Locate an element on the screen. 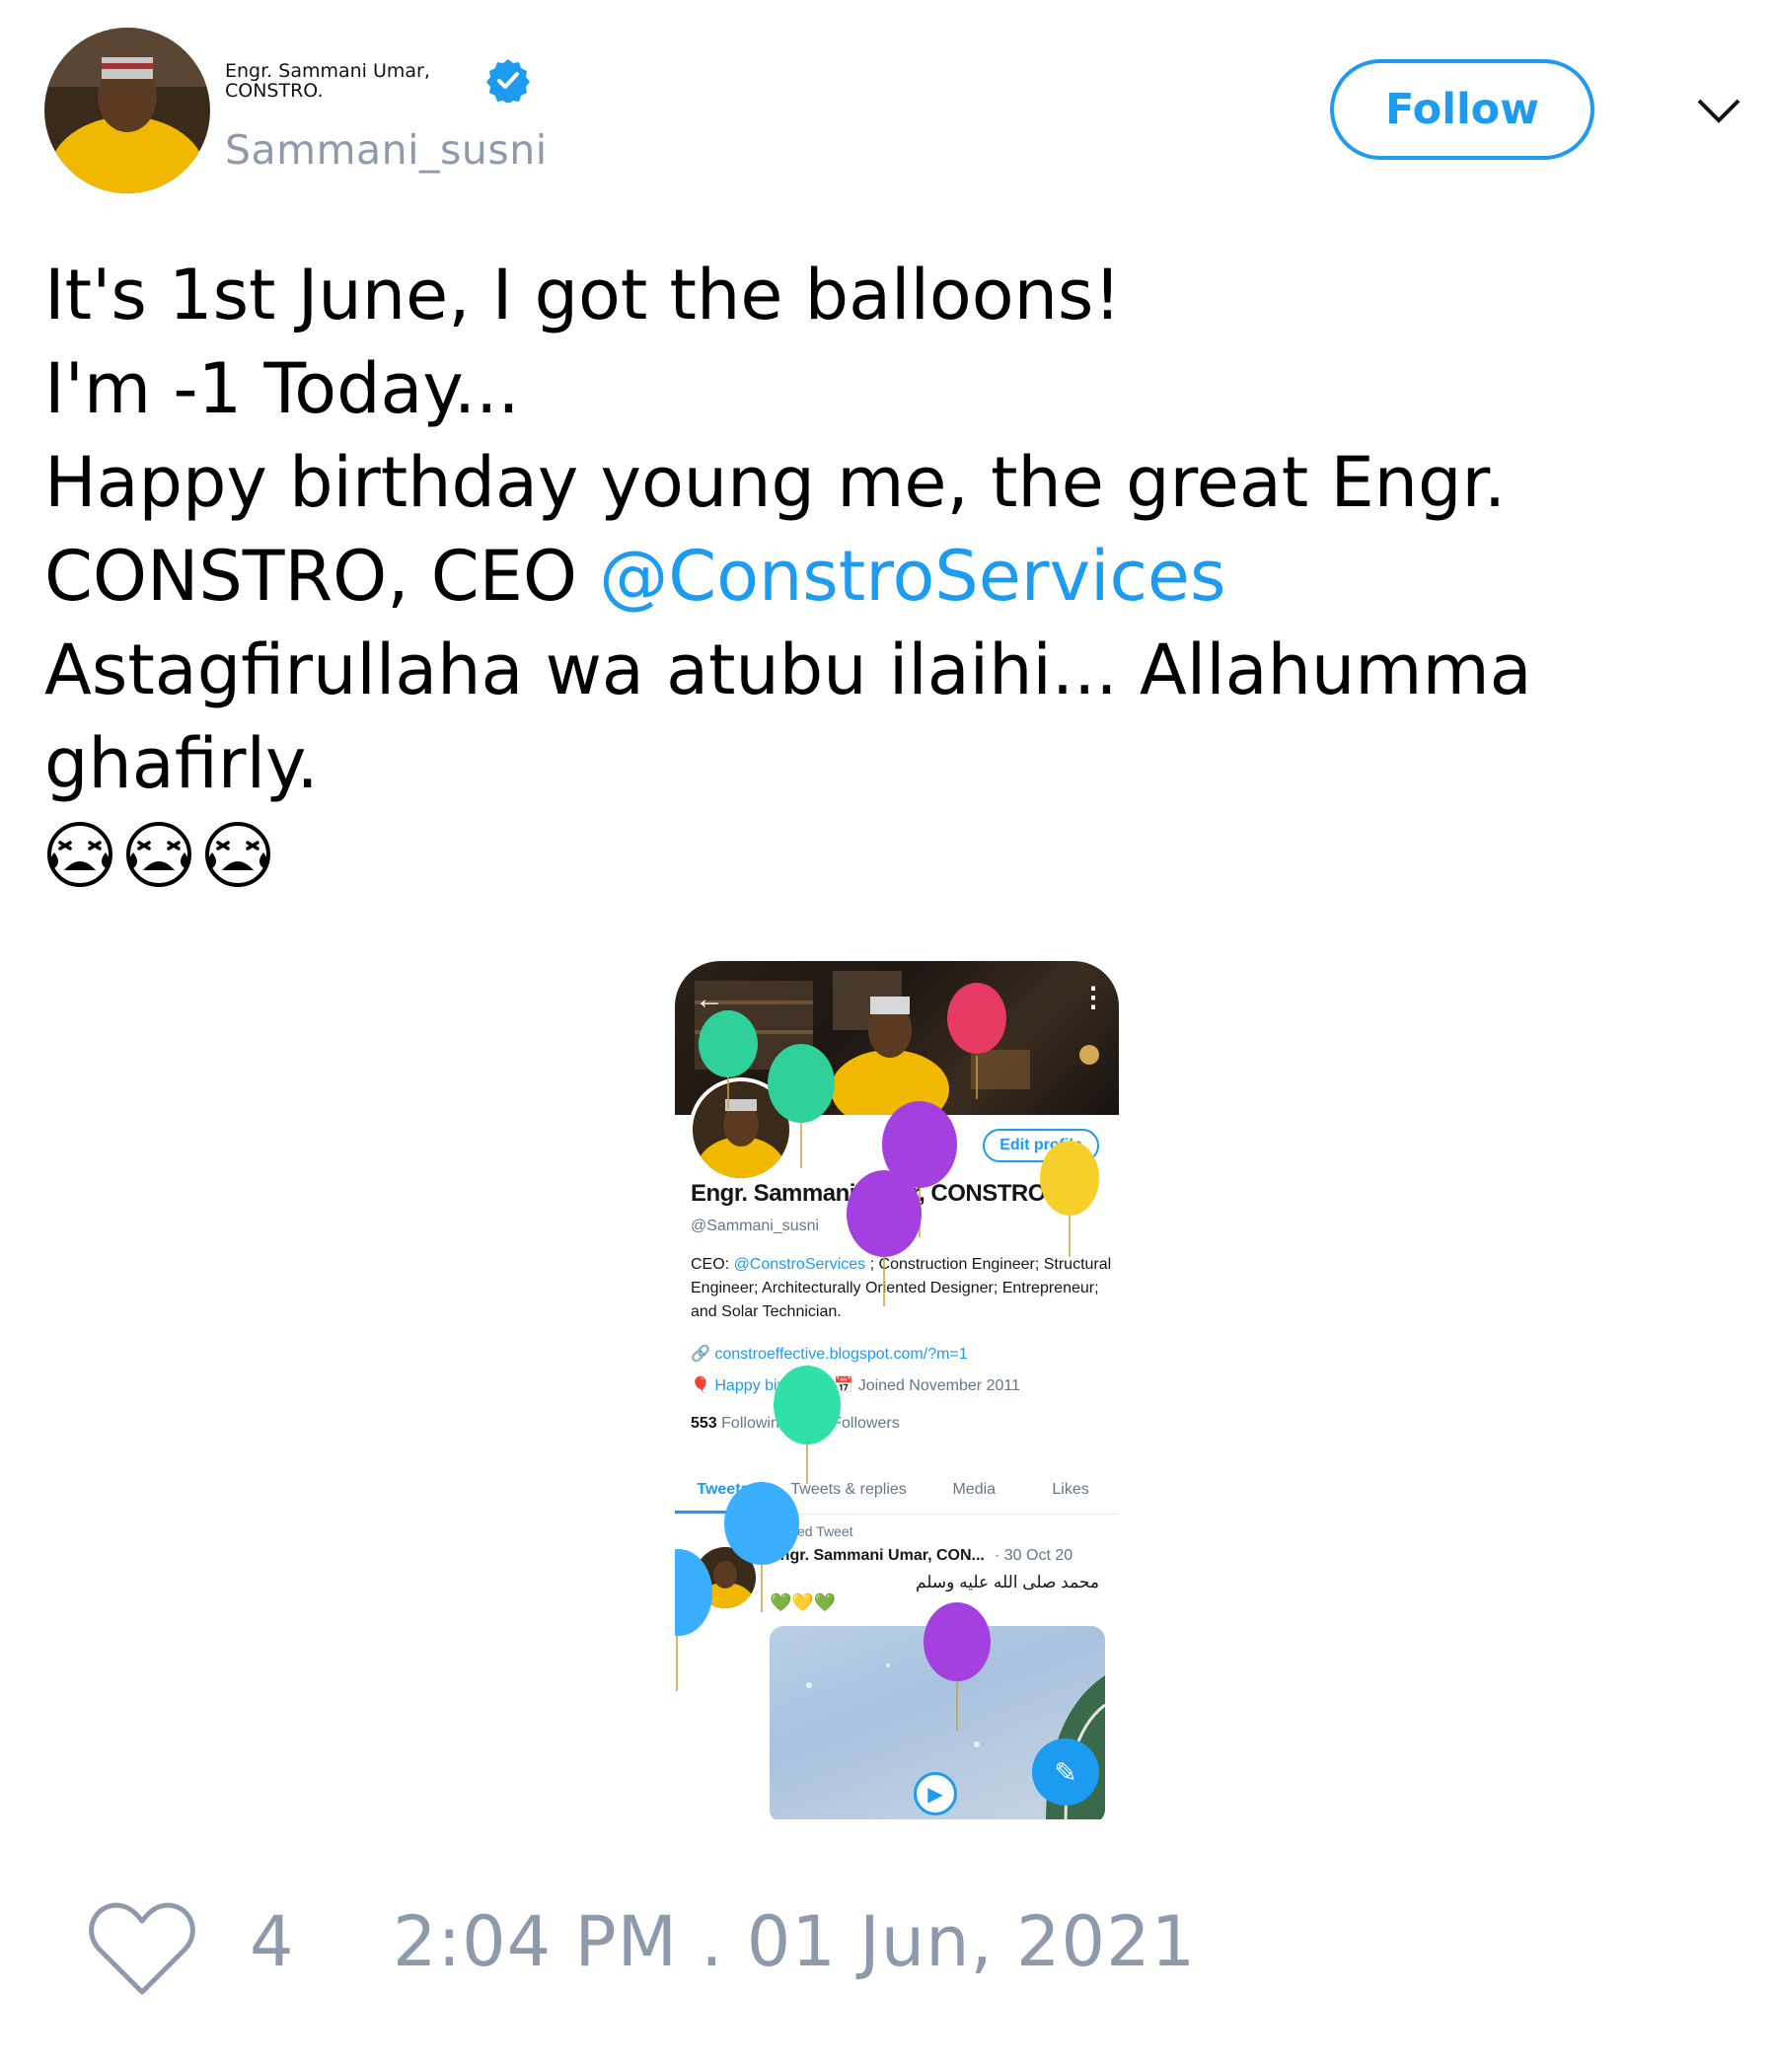 This screenshot has height=2072, width=1776. profile-avatar is located at coordinates (741, 1129).